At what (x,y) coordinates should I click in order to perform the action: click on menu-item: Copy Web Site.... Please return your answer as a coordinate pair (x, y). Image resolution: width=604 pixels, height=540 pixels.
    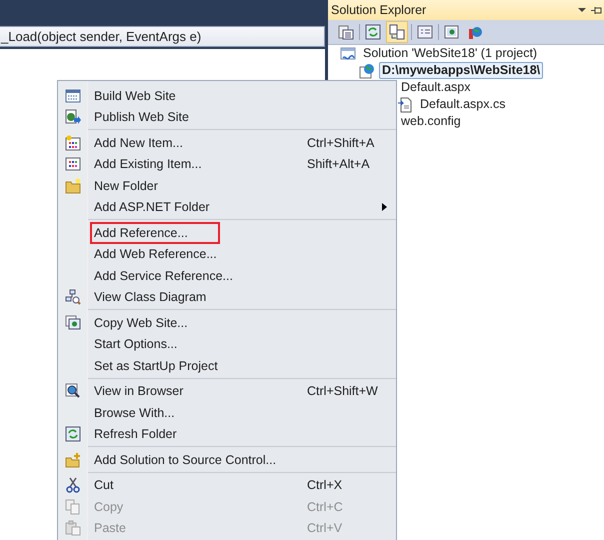
    Looking at the image, I should click on (141, 323).